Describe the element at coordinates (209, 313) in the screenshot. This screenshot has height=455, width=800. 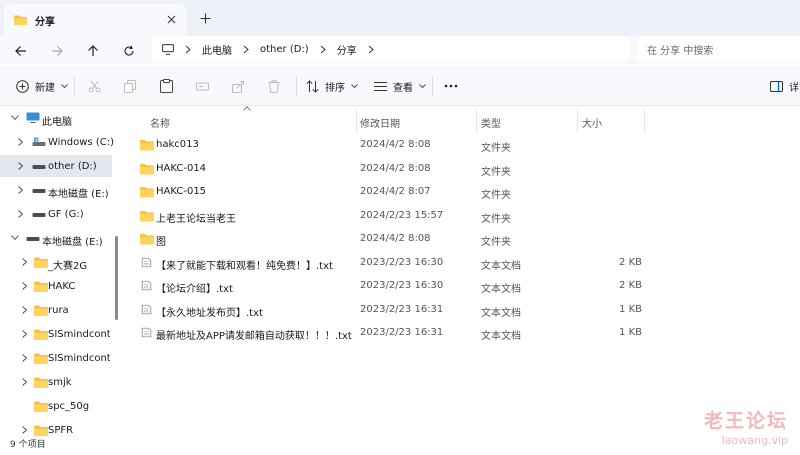
I see `file-name: 【永久地址发布页】.txt` at that location.